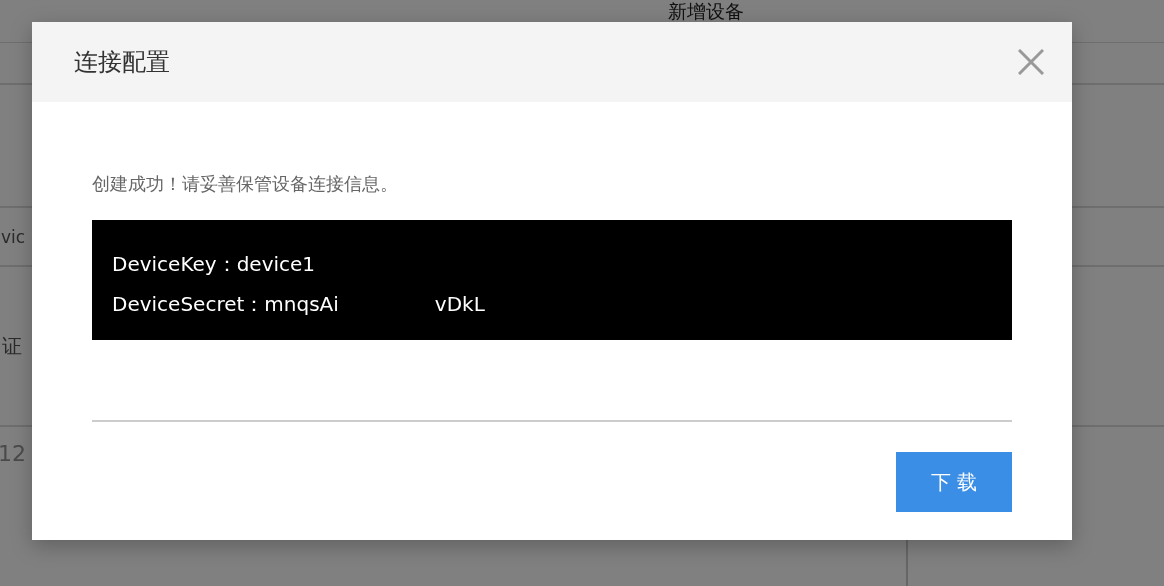  Describe the element at coordinates (954, 482) in the screenshot. I see `download-button: 下 载` at that location.